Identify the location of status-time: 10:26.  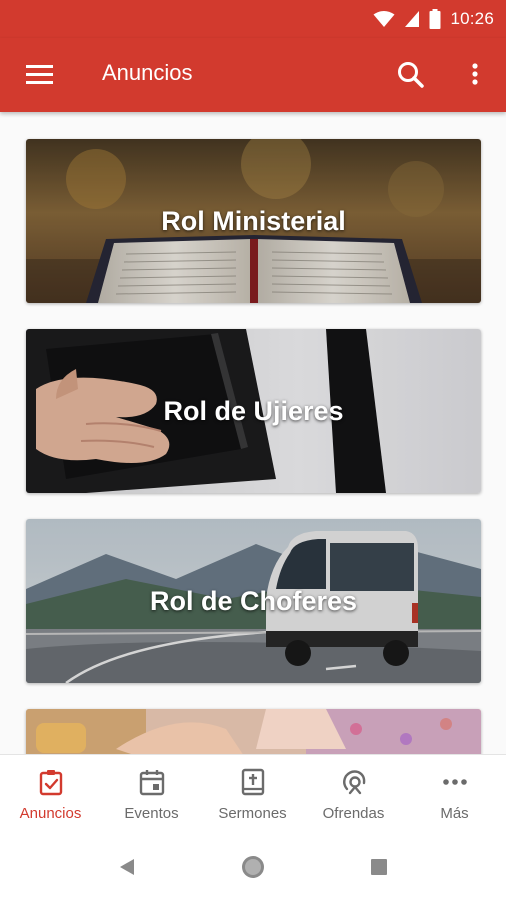
(472, 18).